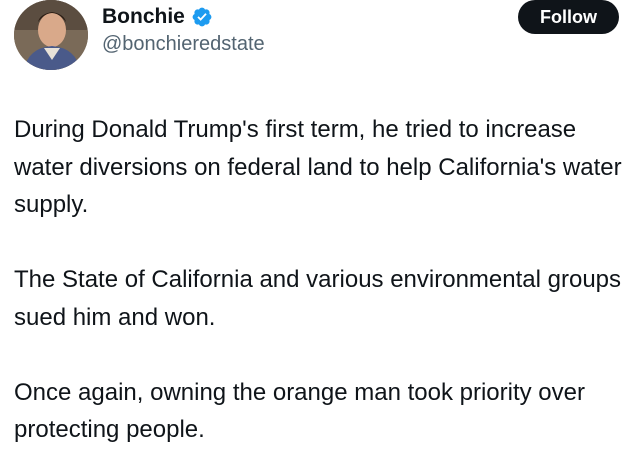 The image size is (640, 463). I want to click on verified-badge-icon, so click(202, 17).